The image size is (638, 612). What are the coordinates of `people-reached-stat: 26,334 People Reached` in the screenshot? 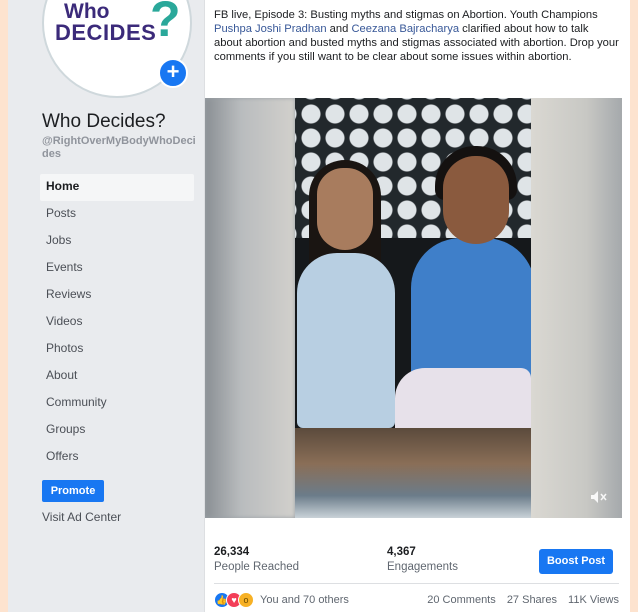 It's located at (256, 559).